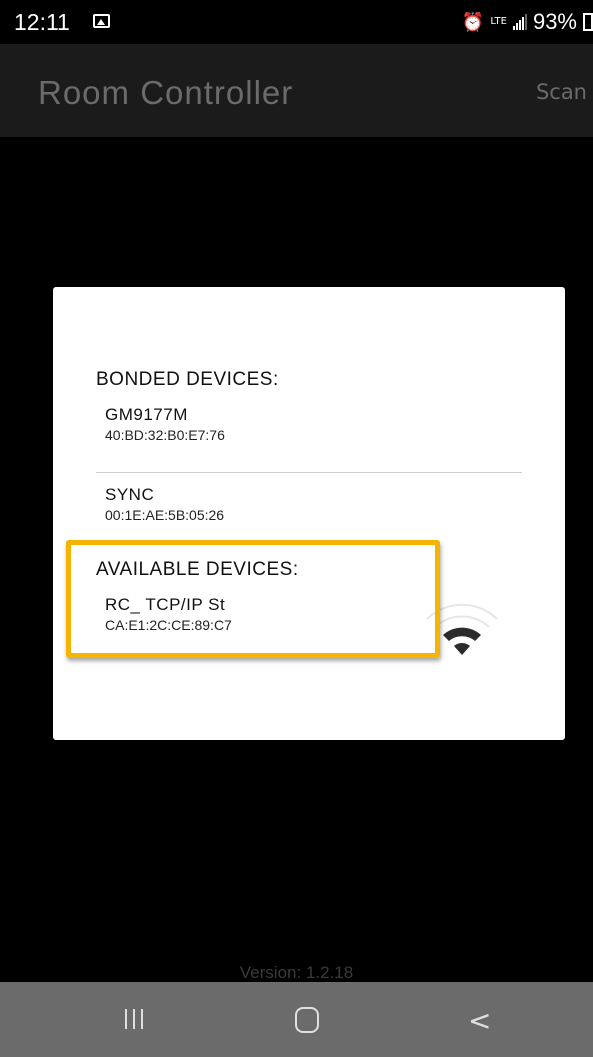 The image size is (593, 1057). Describe the element at coordinates (187, 379) in the screenshot. I see `bonded-devices-label: BONDED DEVICES:` at that location.